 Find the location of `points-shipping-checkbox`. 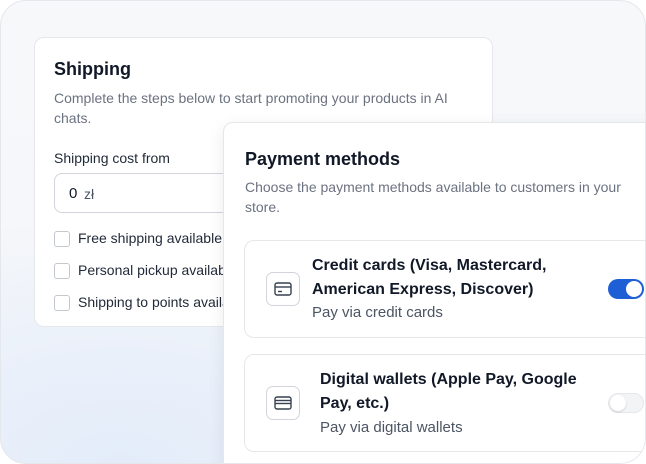

points-shipping-checkbox is located at coordinates (62, 303).